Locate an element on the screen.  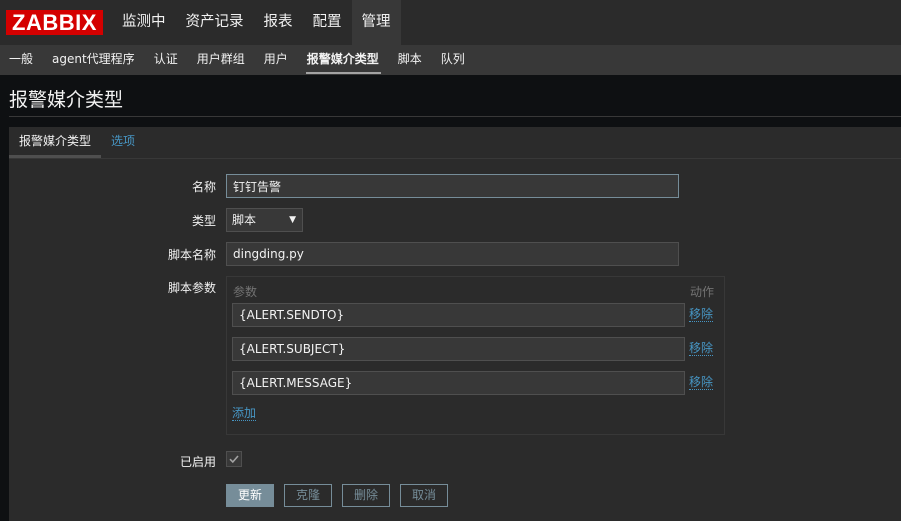
script-name-label: 脚本名称 is located at coordinates (191, 255).